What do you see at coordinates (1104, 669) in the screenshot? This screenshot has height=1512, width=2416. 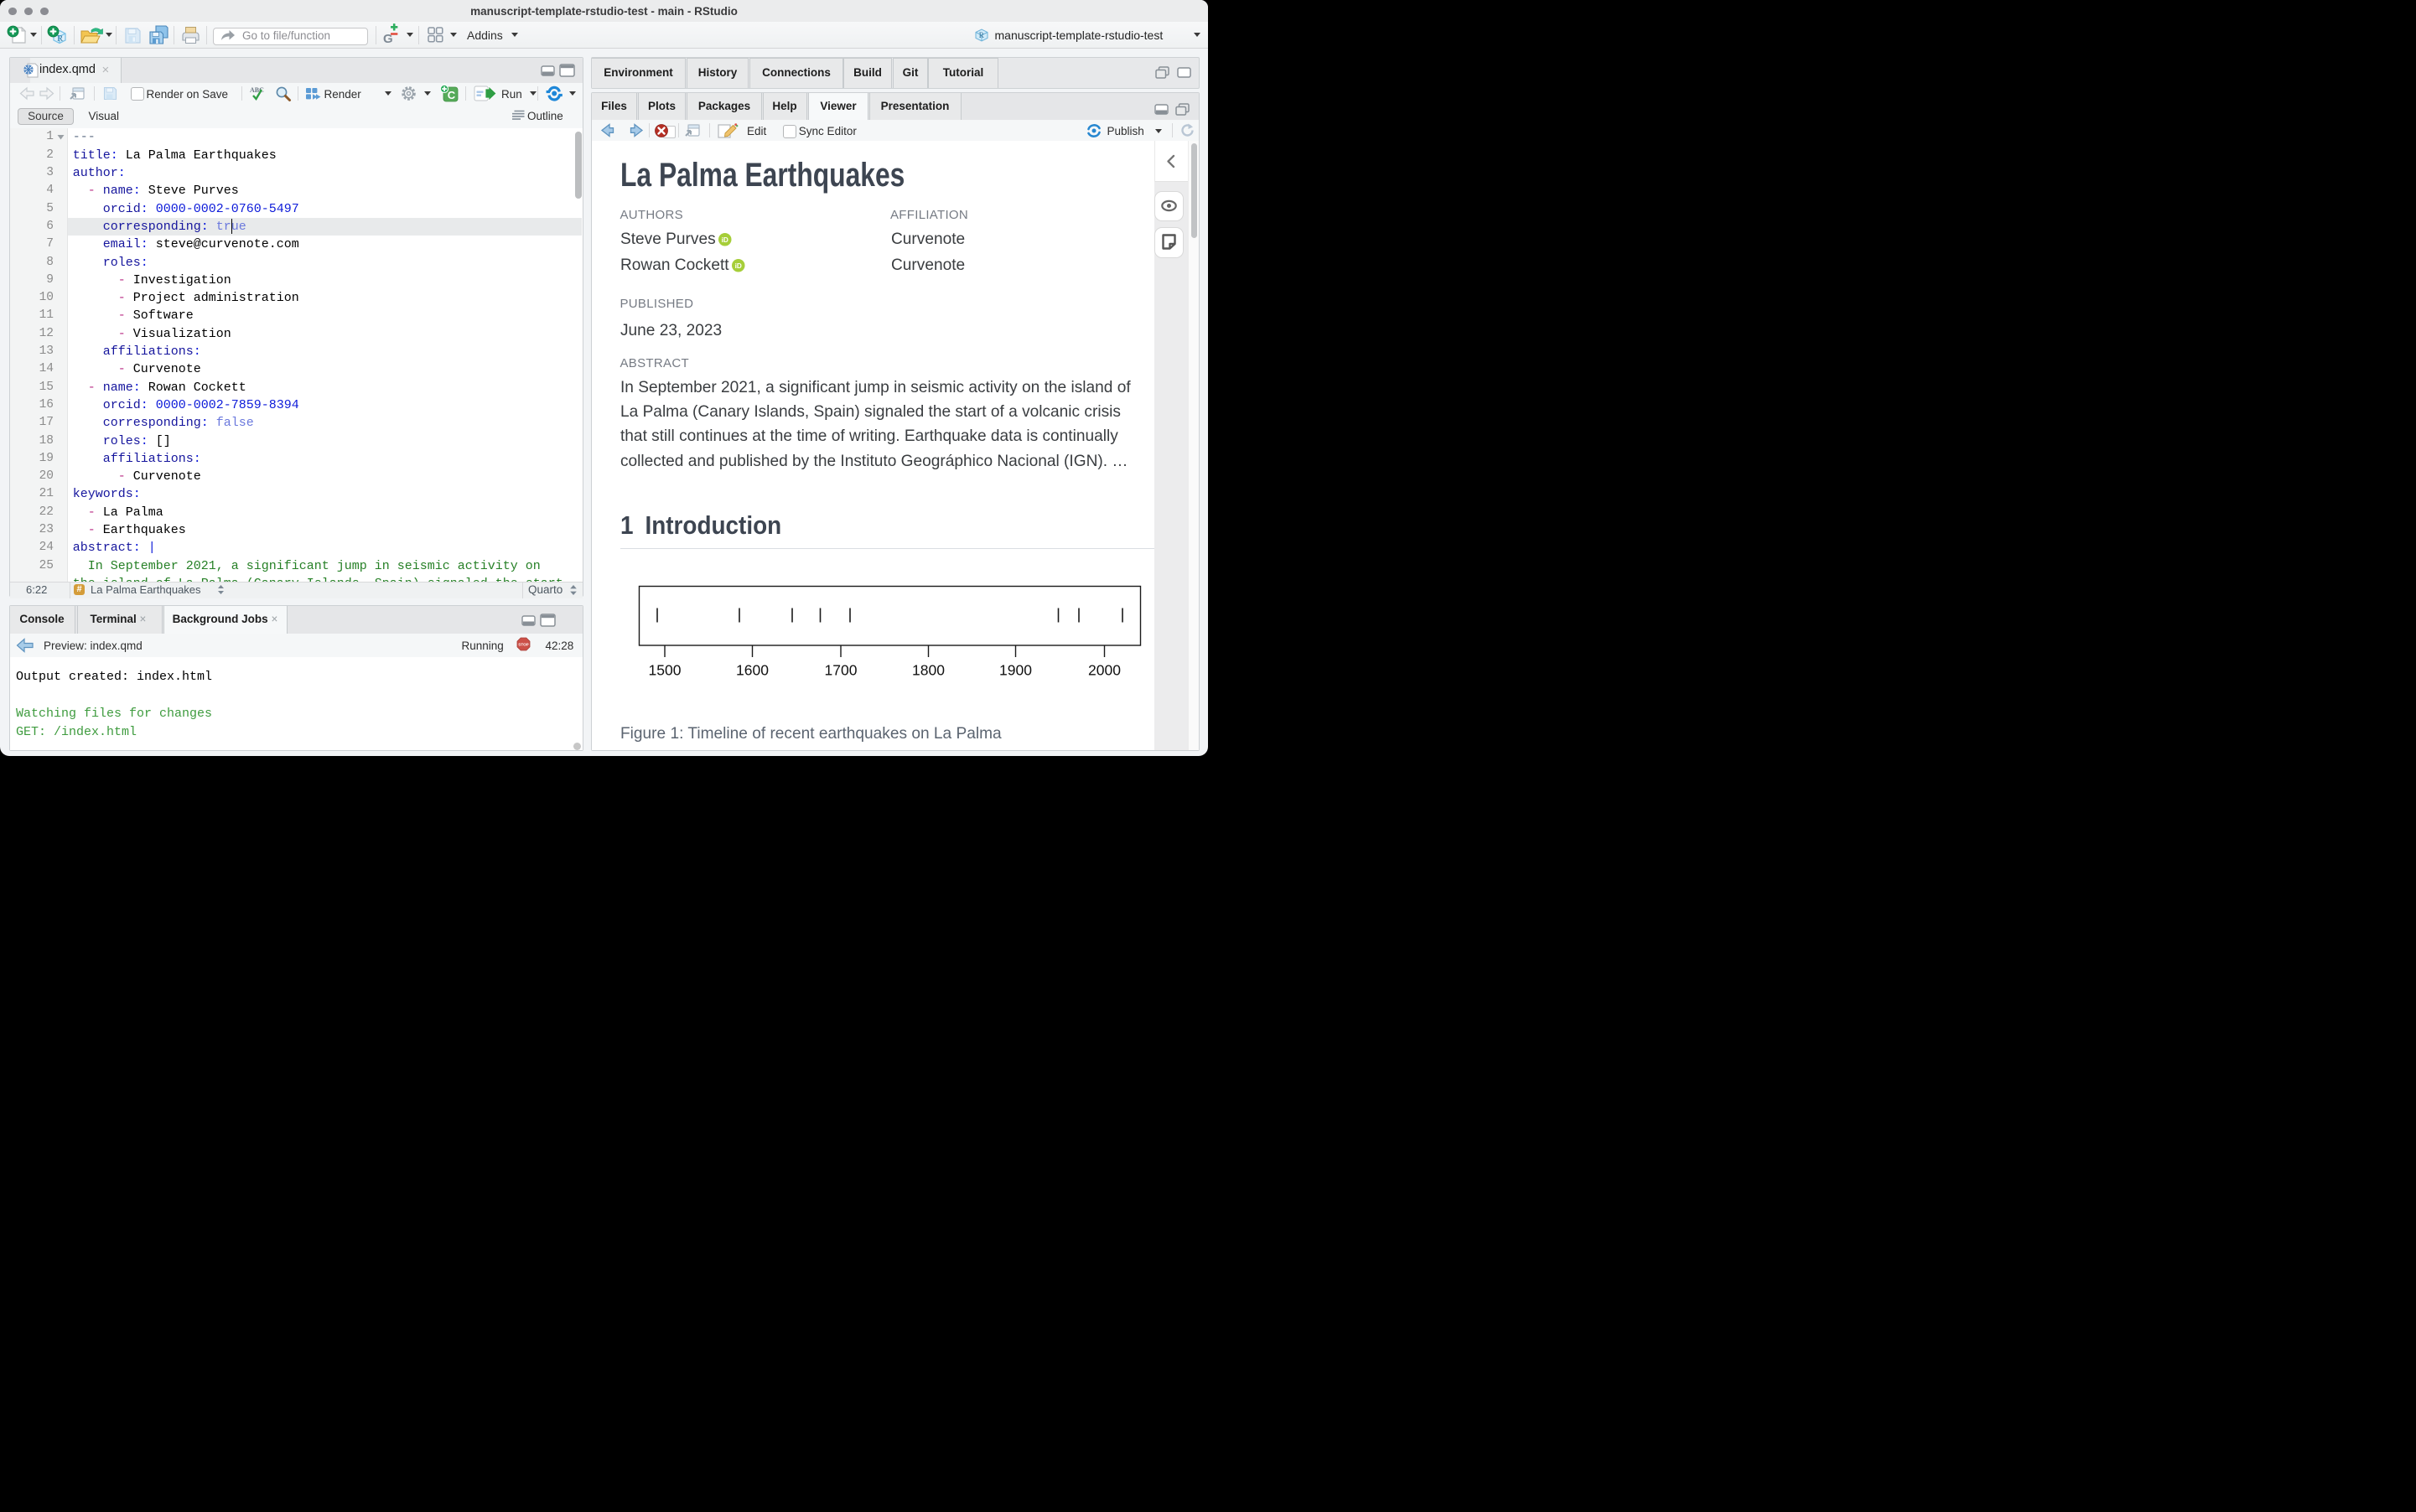 I see `svg-text: 2000` at bounding box center [1104, 669].